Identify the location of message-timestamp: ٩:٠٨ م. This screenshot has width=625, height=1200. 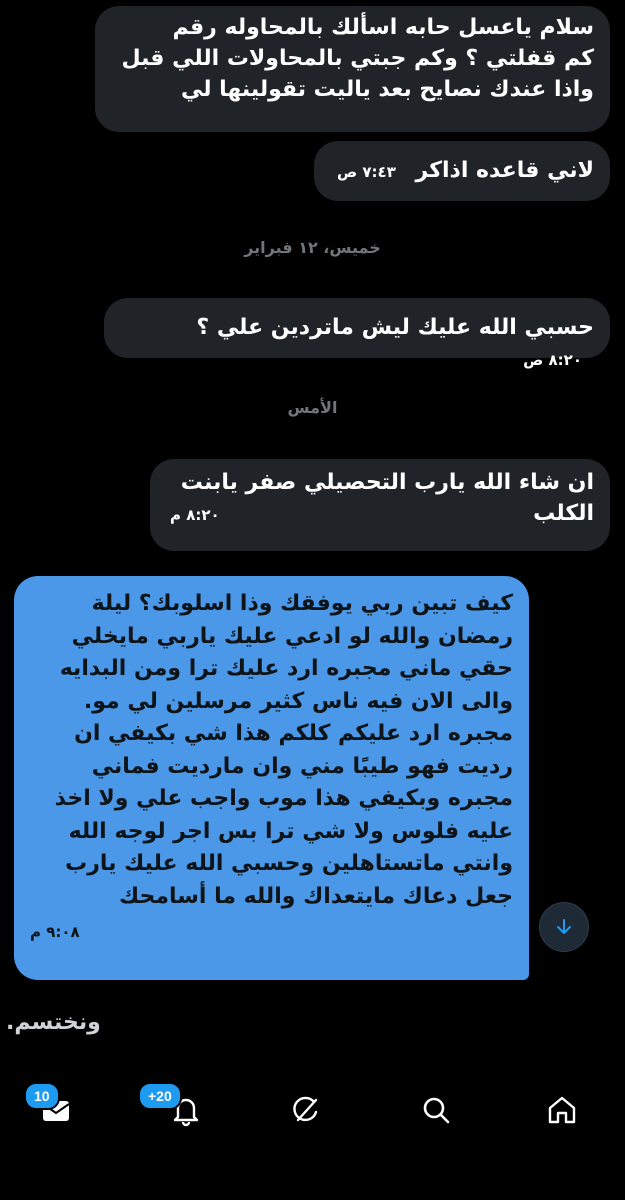
(55, 932).